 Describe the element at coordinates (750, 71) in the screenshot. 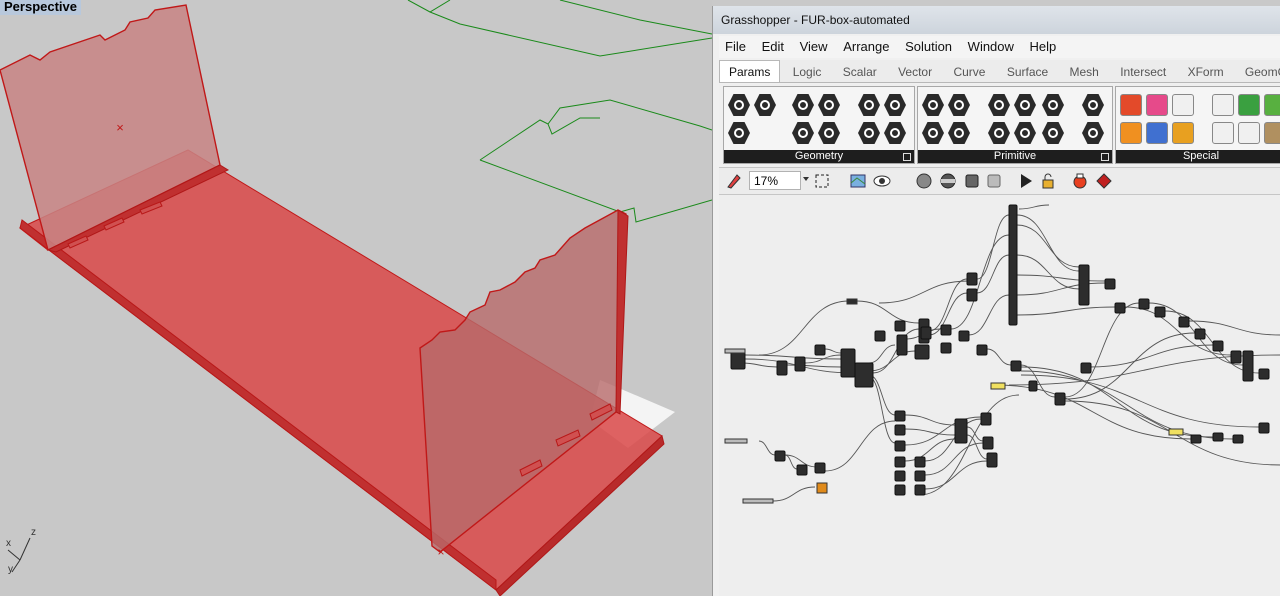

I see `tab-params: Params` at that location.